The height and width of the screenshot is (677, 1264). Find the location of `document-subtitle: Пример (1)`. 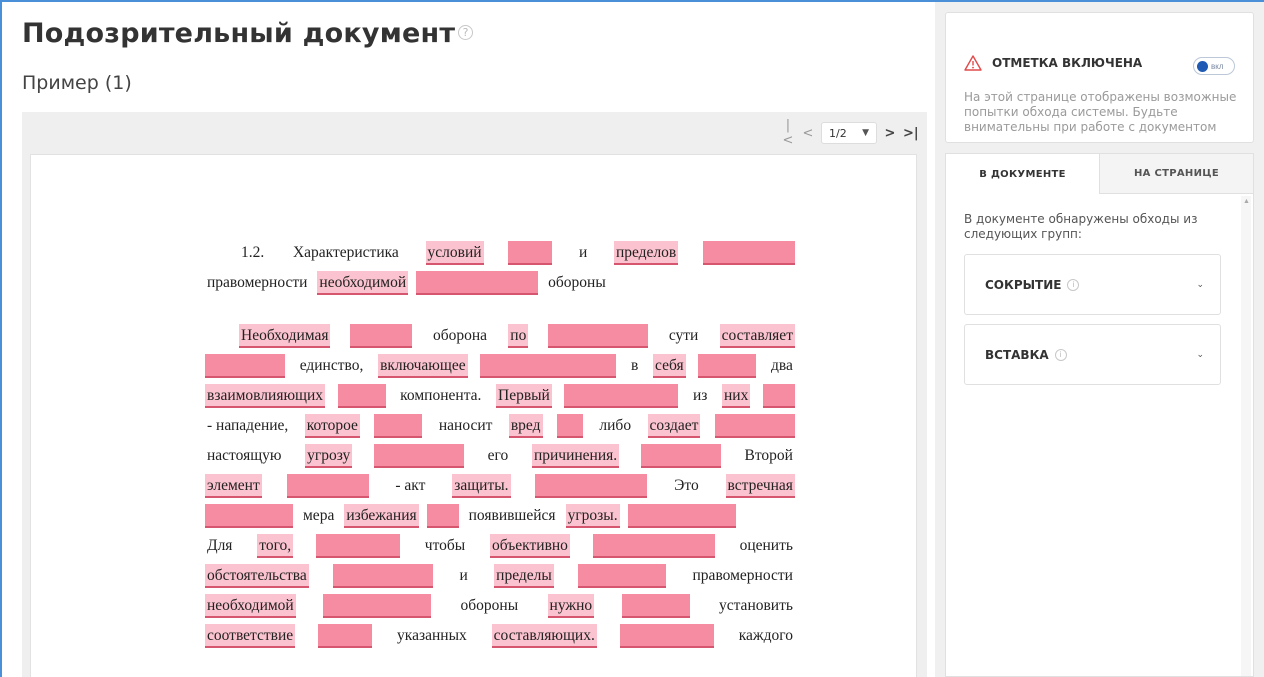

document-subtitle: Пример (1) is located at coordinates (77, 83).